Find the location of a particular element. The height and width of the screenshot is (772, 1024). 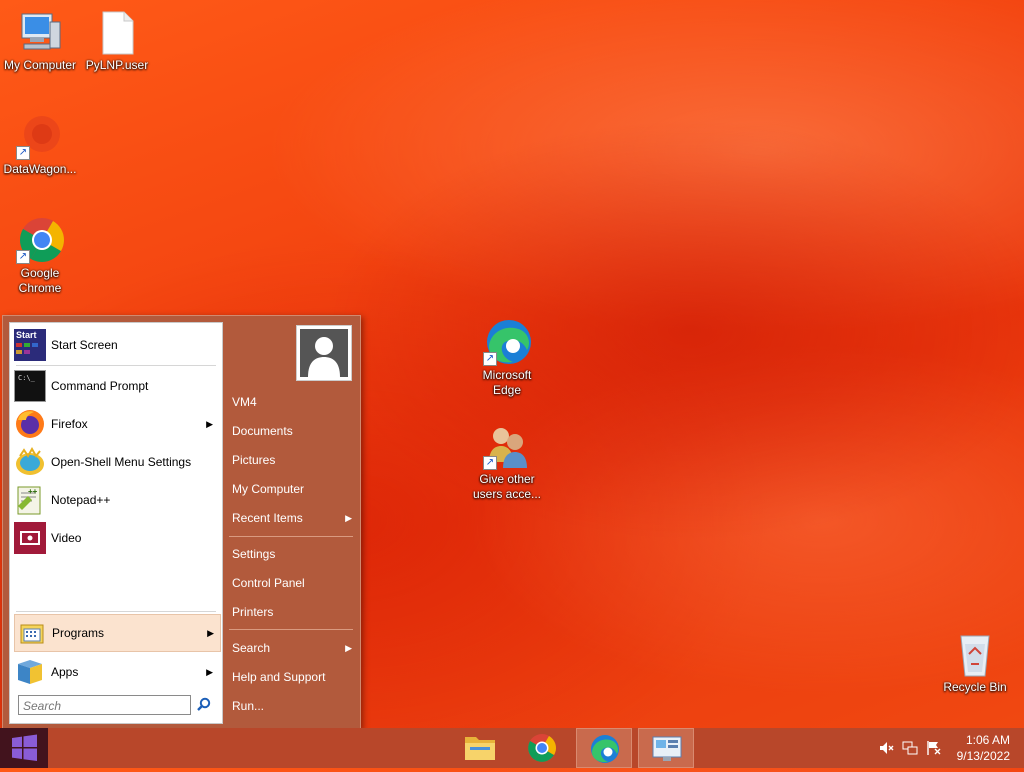

desktop-icon-label: Recycle Bin is located at coordinates (975, 687).